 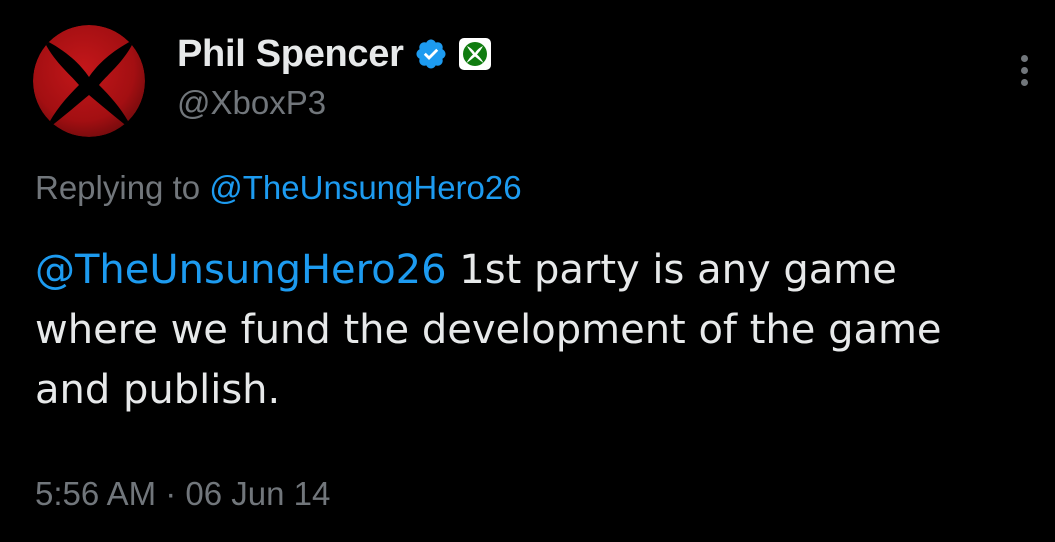 I want to click on xbox-logo-icon, so click(x=89, y=81).